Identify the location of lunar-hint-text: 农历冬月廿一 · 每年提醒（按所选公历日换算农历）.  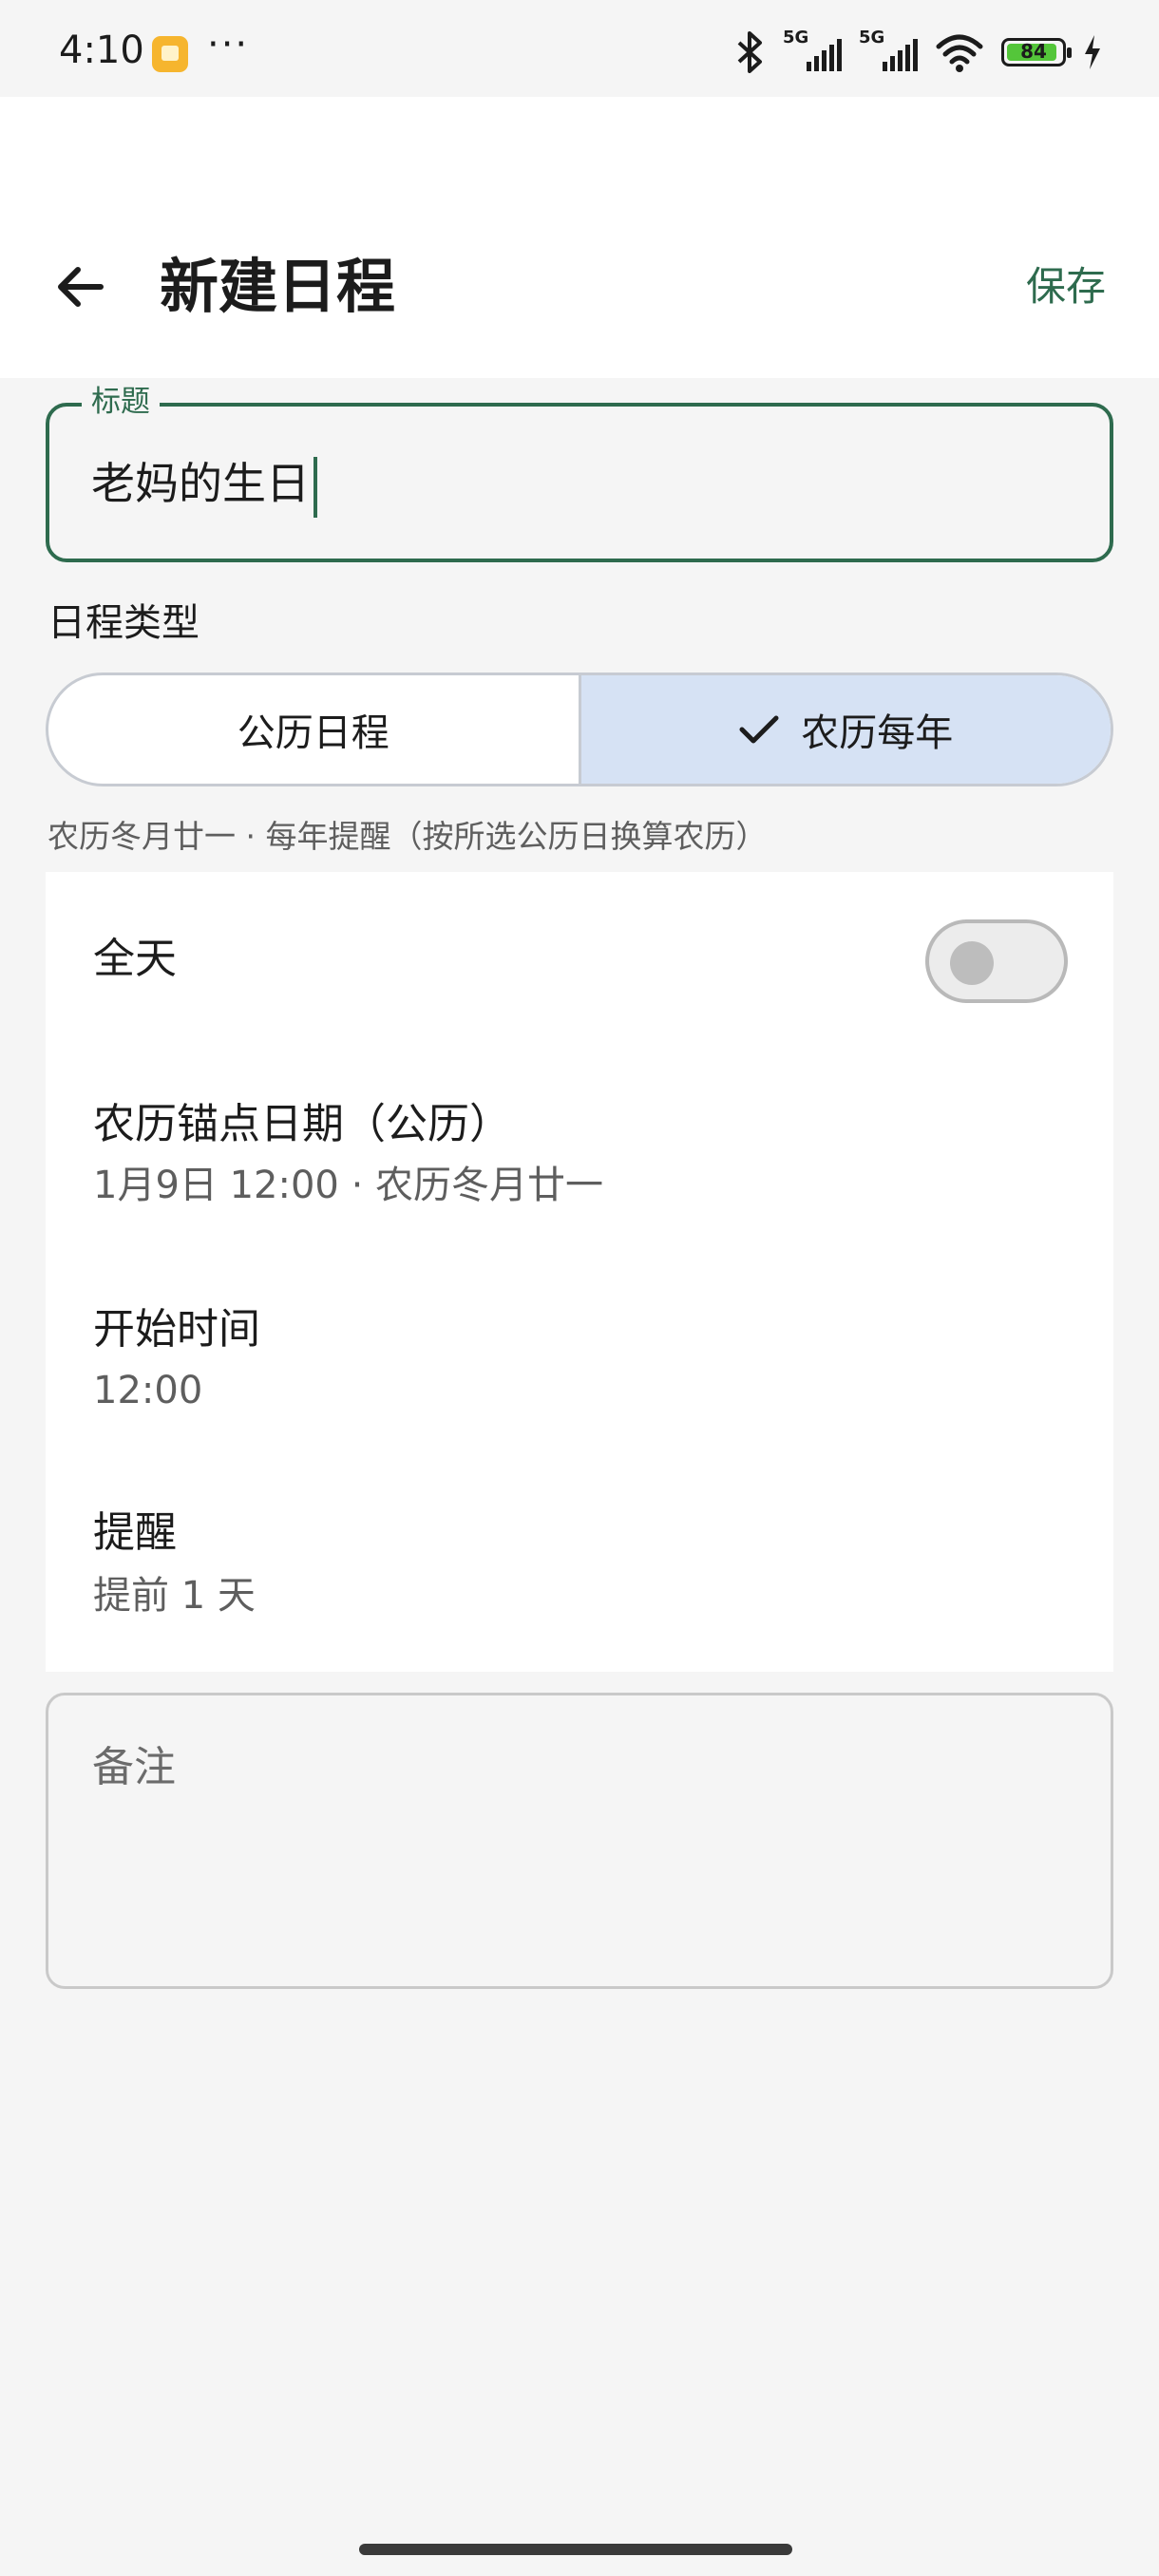
(408, 836).